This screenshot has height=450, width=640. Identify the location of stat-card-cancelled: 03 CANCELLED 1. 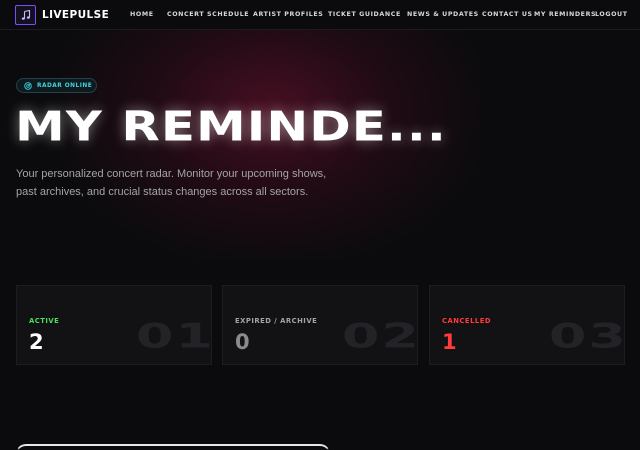
(527, 325).